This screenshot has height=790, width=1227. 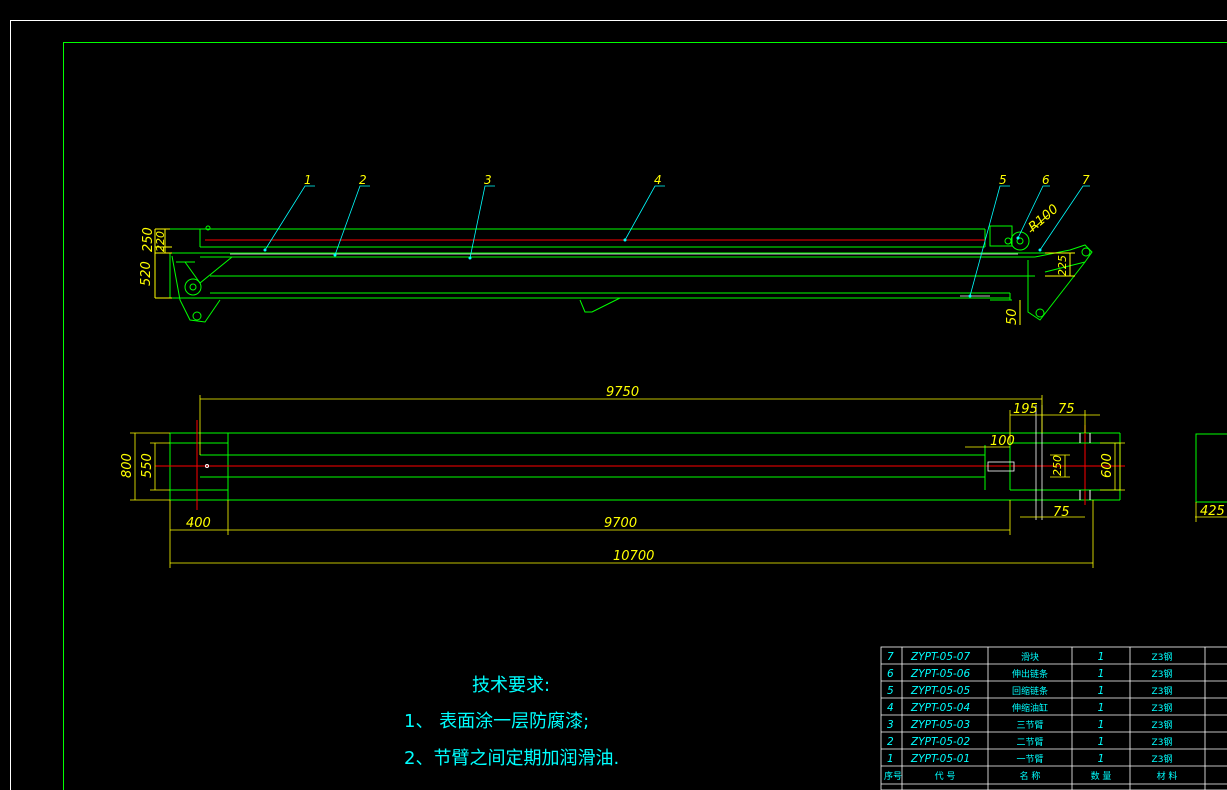 What do you see at coordinates (890, 674) in the screenshot?
I see `bom-row-6-no: 6` at bounding box center [890, 674].